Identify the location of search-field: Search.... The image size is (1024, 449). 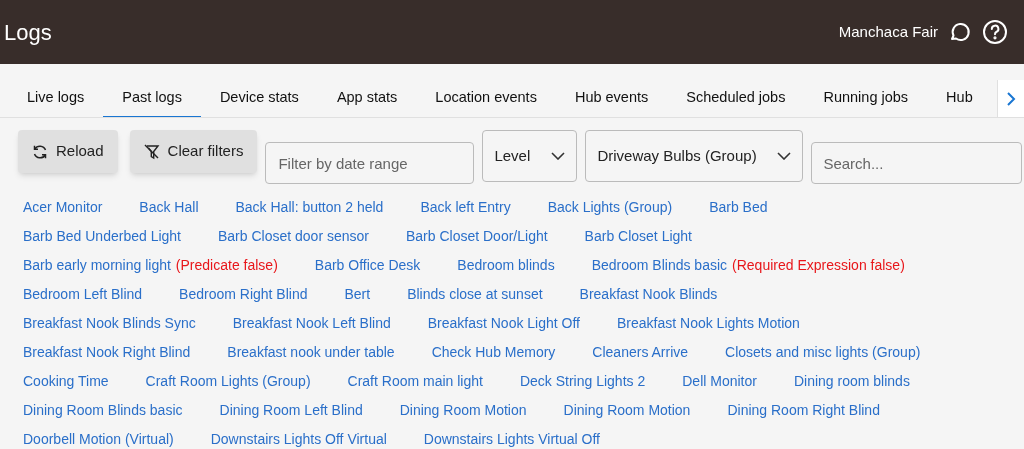
(917, 163).